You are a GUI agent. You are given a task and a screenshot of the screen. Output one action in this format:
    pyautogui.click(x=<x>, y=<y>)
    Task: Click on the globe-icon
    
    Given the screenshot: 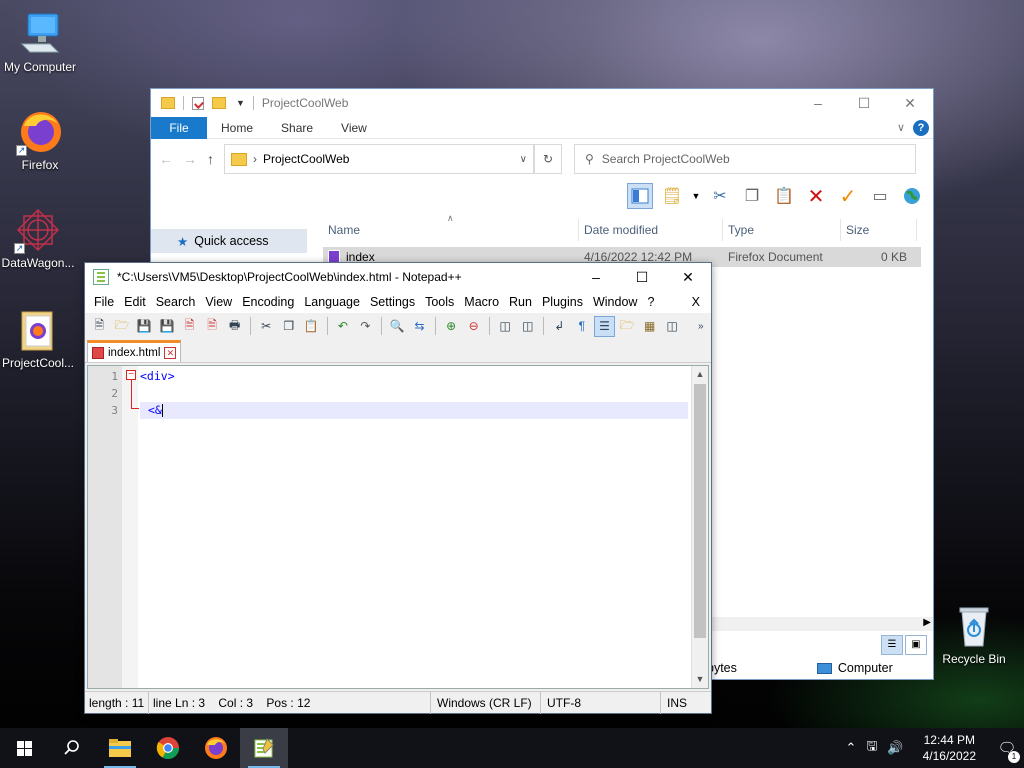 What is the action you would take?
    pyautogui.click(x=912, y=196)
    